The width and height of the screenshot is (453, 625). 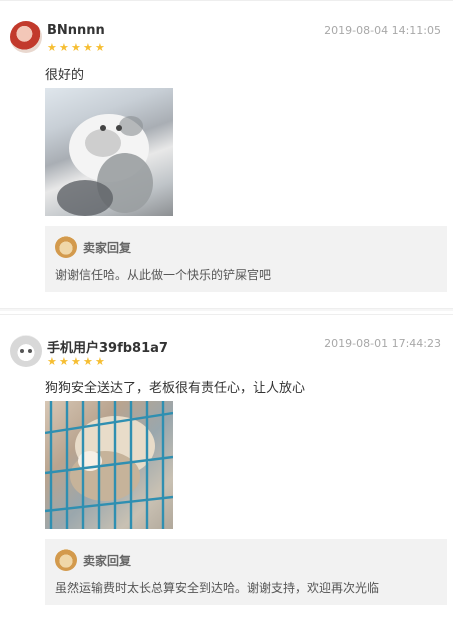 I want to click on user-avatar, so click(x=26, y=351).